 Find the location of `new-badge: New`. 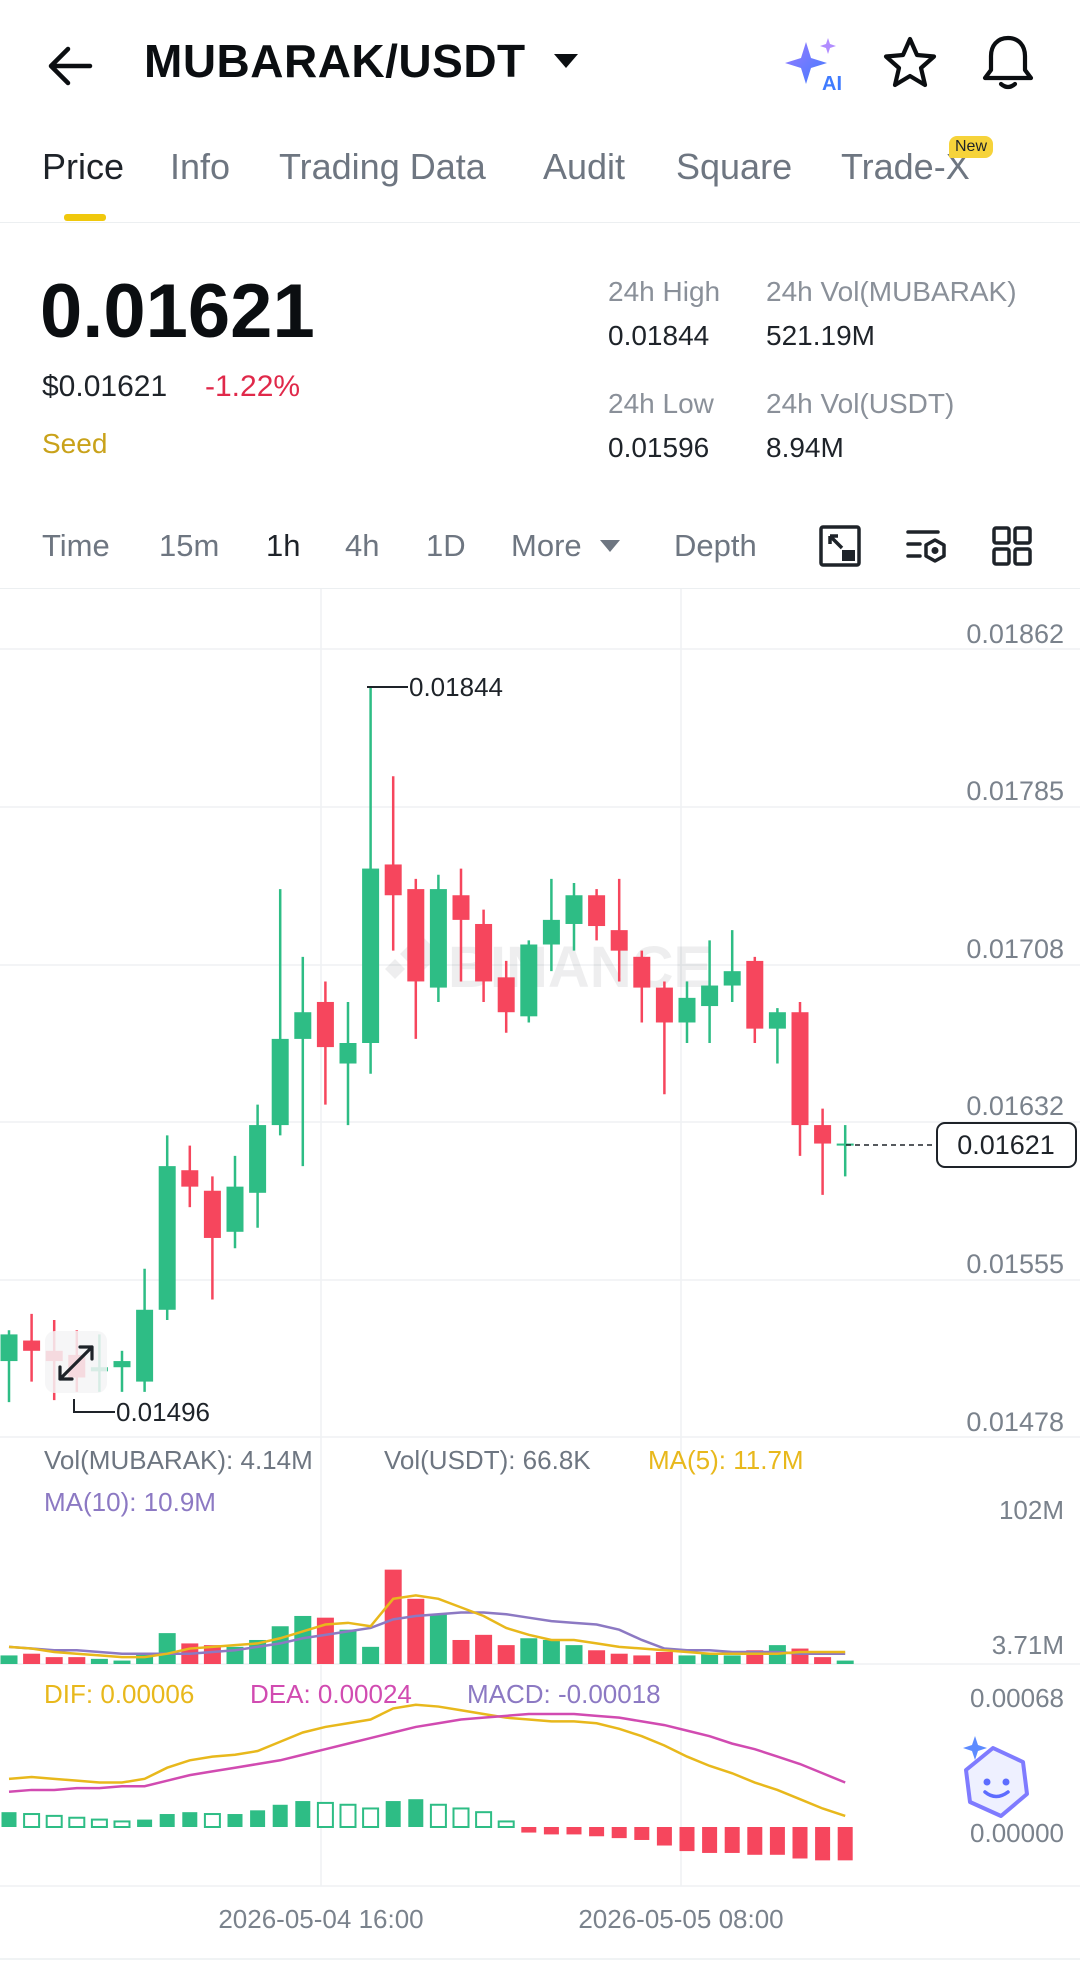

new-badge: New is located at coordinates (971, 147).